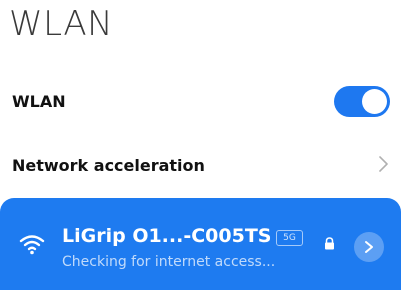 The image size is (401, 290). What do you see at coordinates (32, 245) in the screenshot?
I see `wifi-icon` at bounding box center [32, 245].